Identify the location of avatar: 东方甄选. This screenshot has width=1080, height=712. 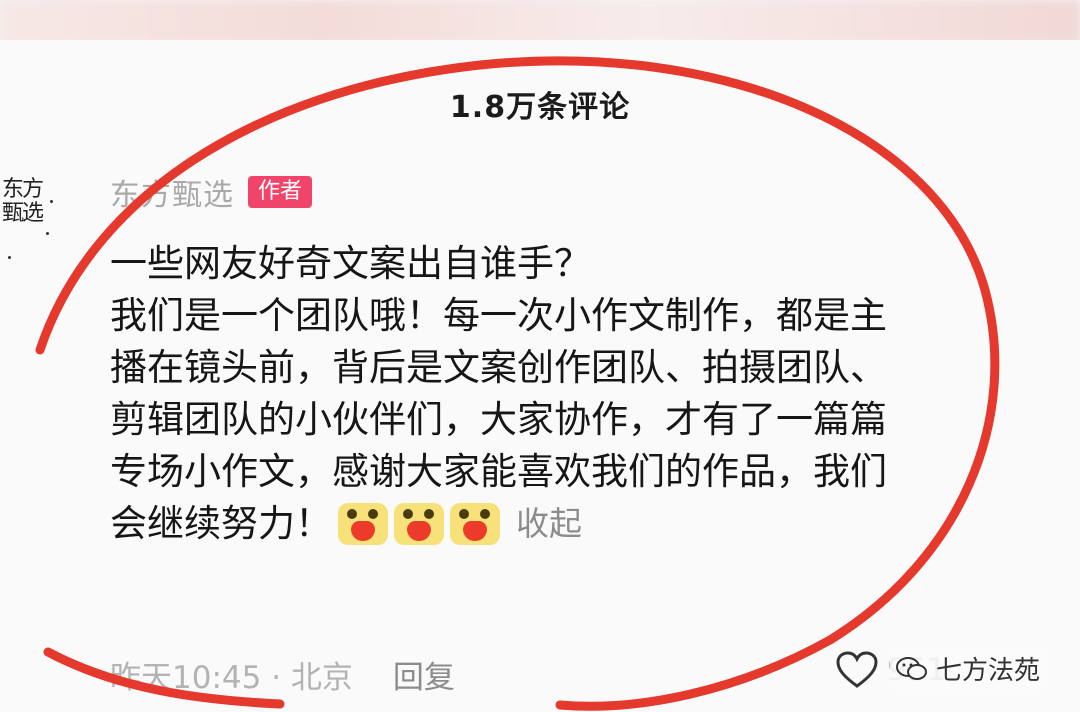
(29, 219).